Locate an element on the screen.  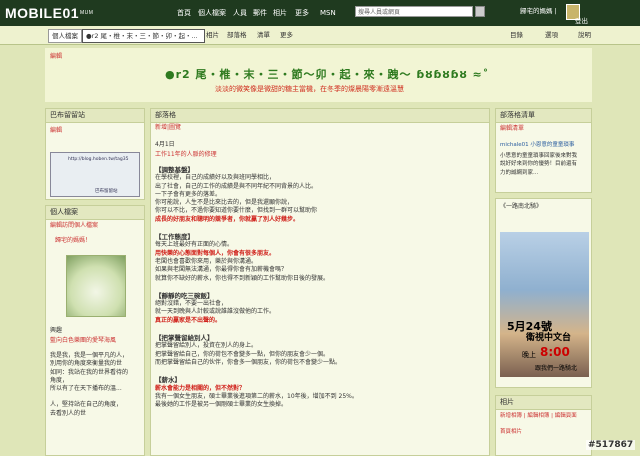
nav-photos: 相片 is located at coordinates (280, 13).